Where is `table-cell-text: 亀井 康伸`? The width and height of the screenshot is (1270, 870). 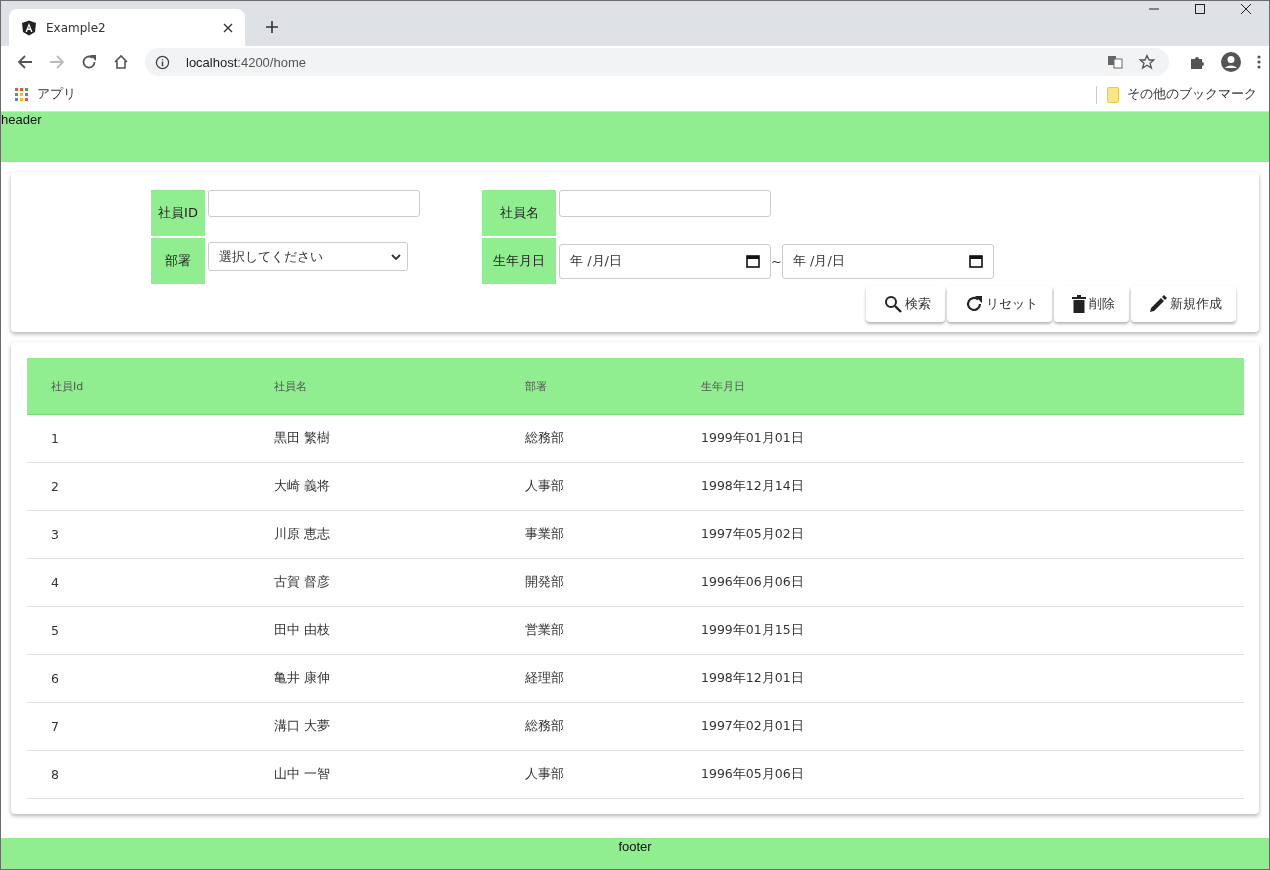
table-cell-text: 亀井 康伸 is located at coordinates (302, 678).